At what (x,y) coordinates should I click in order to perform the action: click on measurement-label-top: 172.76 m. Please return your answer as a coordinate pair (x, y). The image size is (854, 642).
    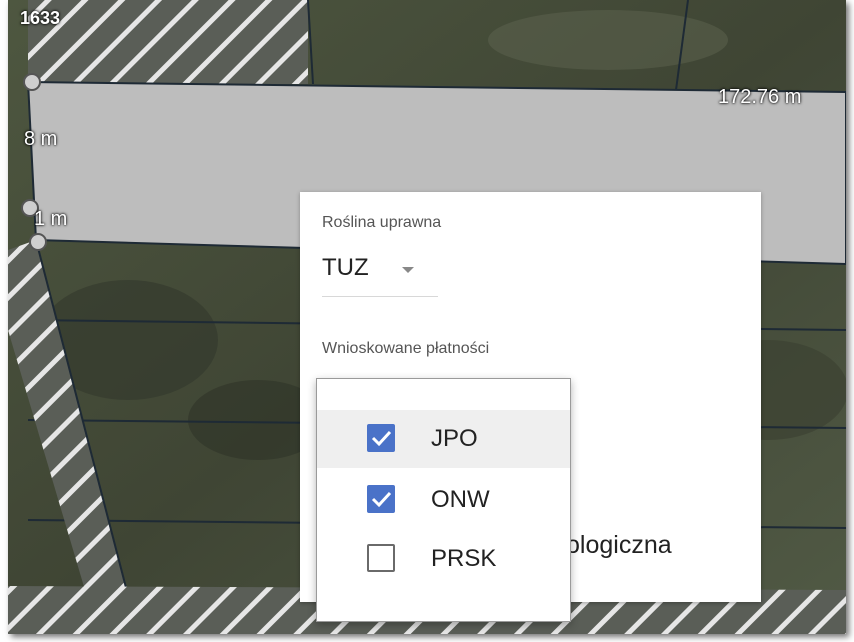
    Looking at the image, I should click on (760, 97).